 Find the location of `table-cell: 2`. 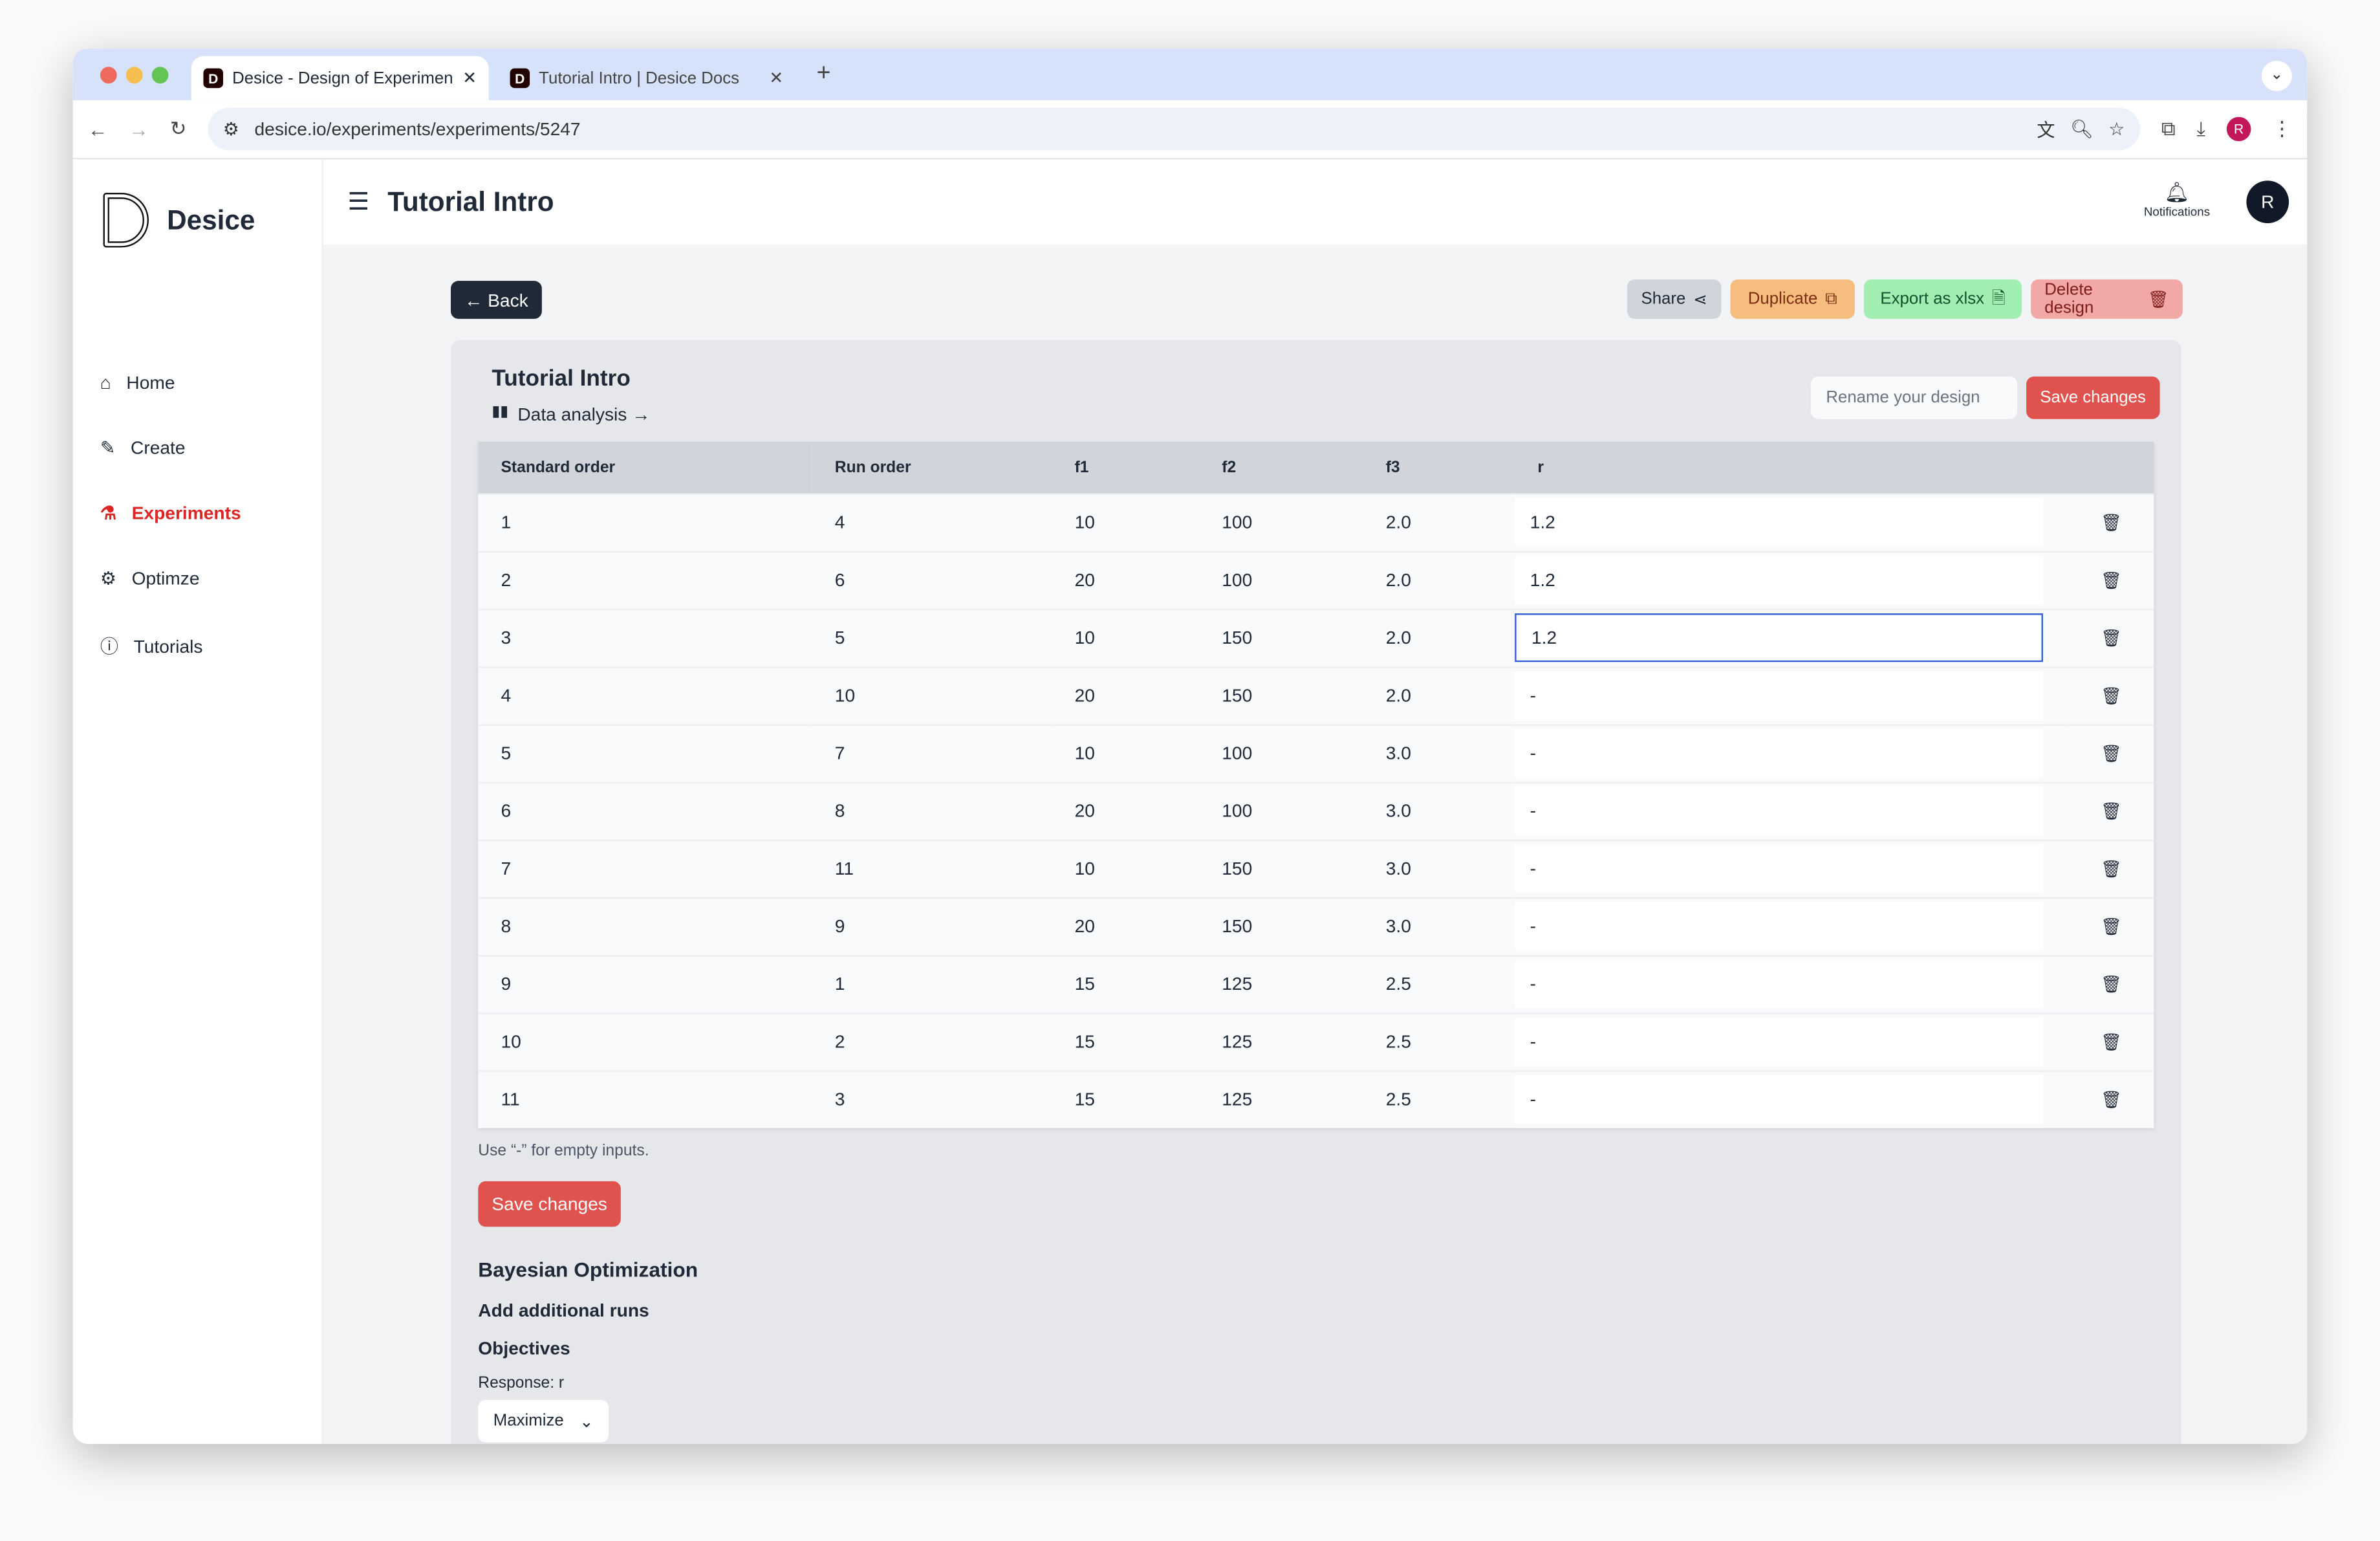

table-cell: 2 is located at coordinates (645, 579).